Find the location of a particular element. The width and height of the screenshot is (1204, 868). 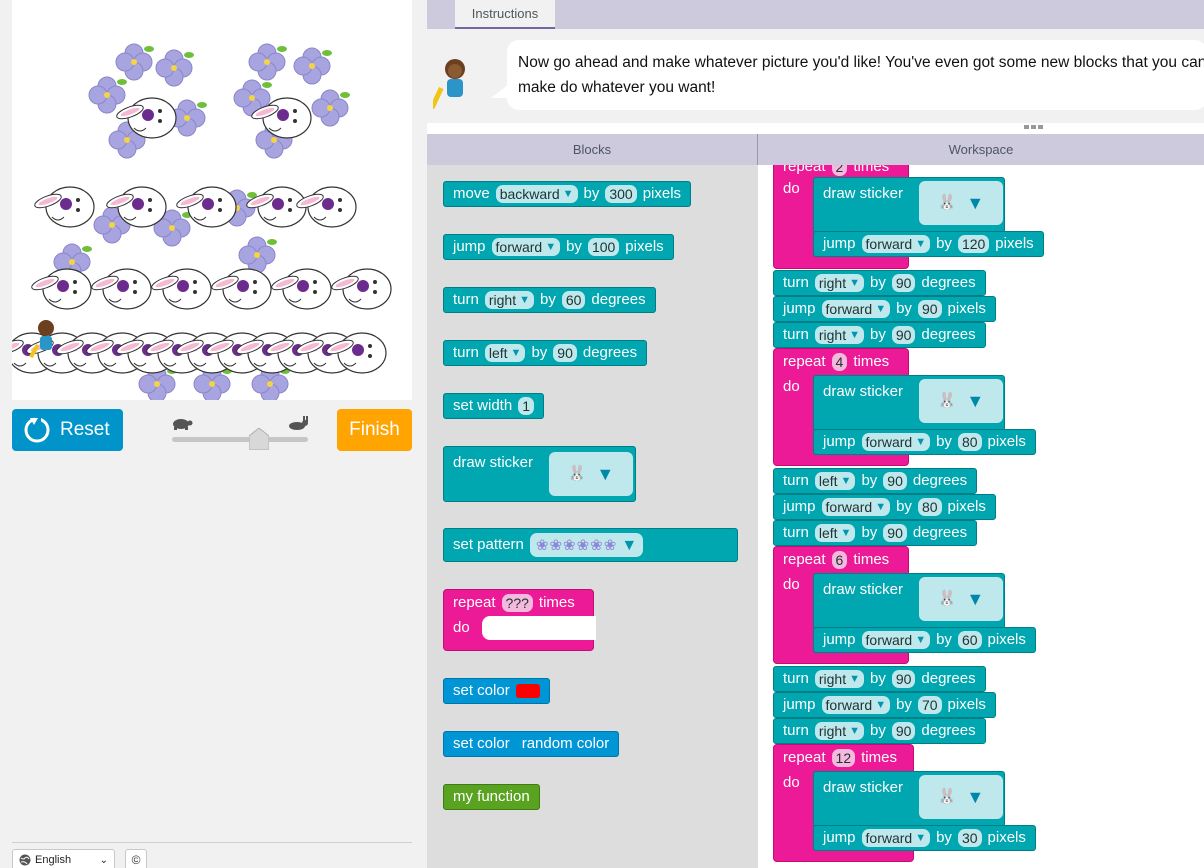

value-field: 2 is located at coordinates (839, 170).